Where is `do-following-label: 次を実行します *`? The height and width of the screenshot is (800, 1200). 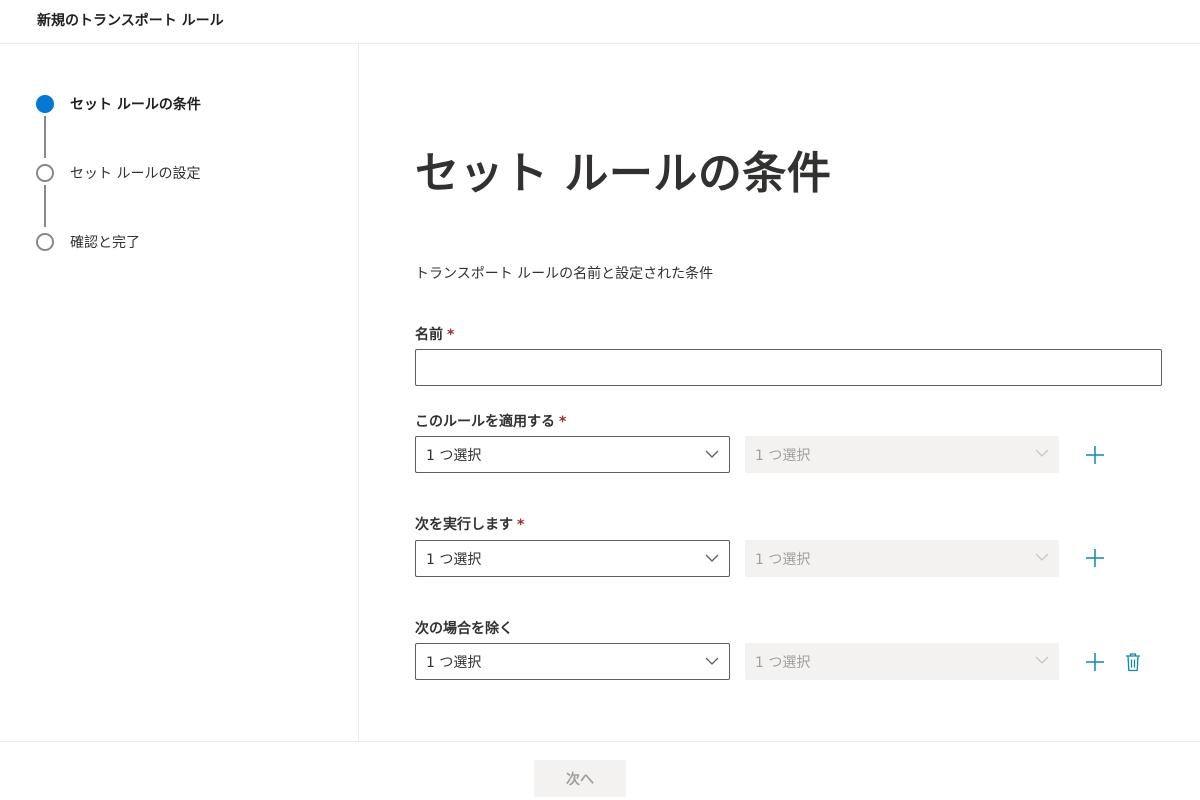
do-following-label: 次を実行します * is located at coordinates (469, 524).